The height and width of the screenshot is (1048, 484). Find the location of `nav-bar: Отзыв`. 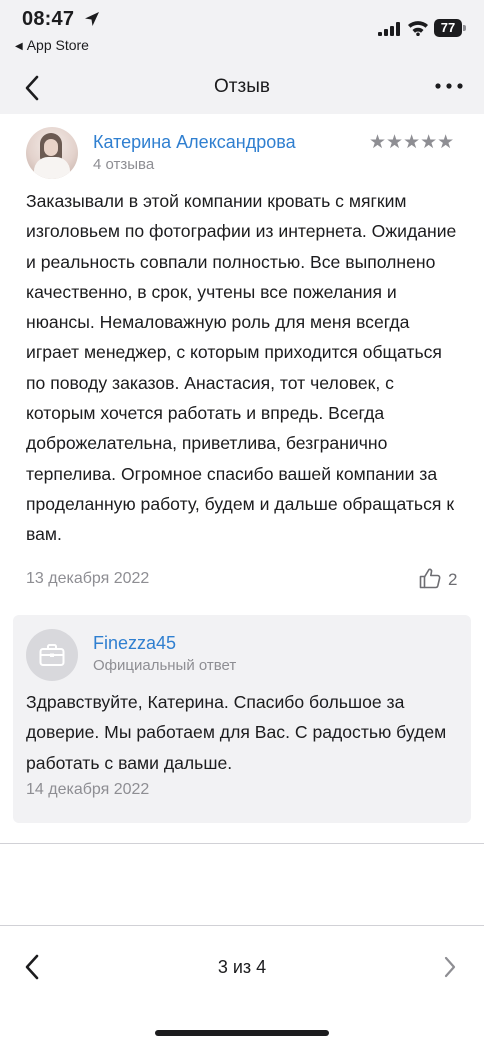

nav-bar: Отзыв is located at coordinates (242, 88).